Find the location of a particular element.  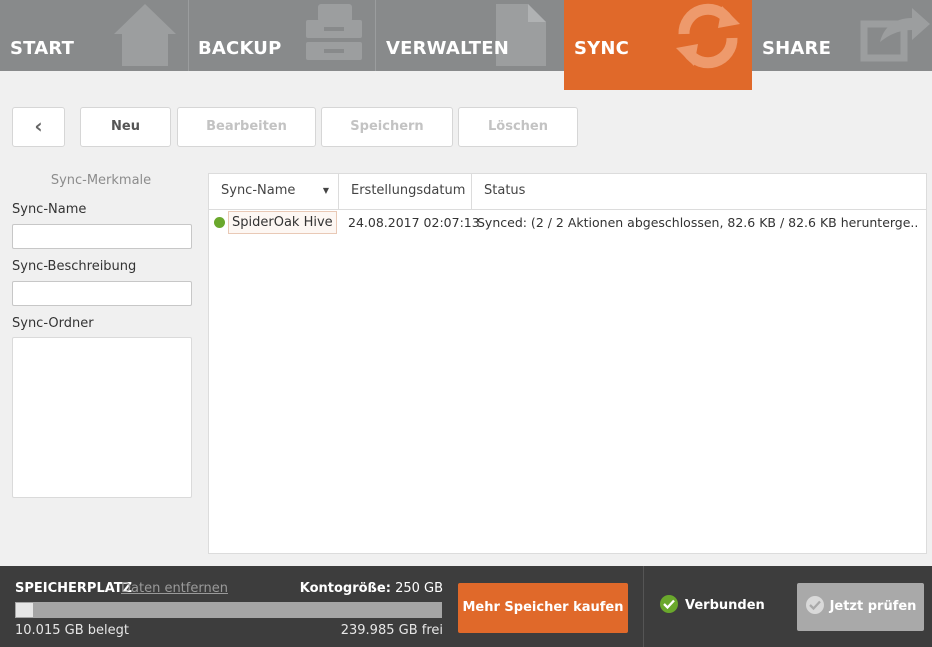

sync-name-input is located at coordinates (102, 236).